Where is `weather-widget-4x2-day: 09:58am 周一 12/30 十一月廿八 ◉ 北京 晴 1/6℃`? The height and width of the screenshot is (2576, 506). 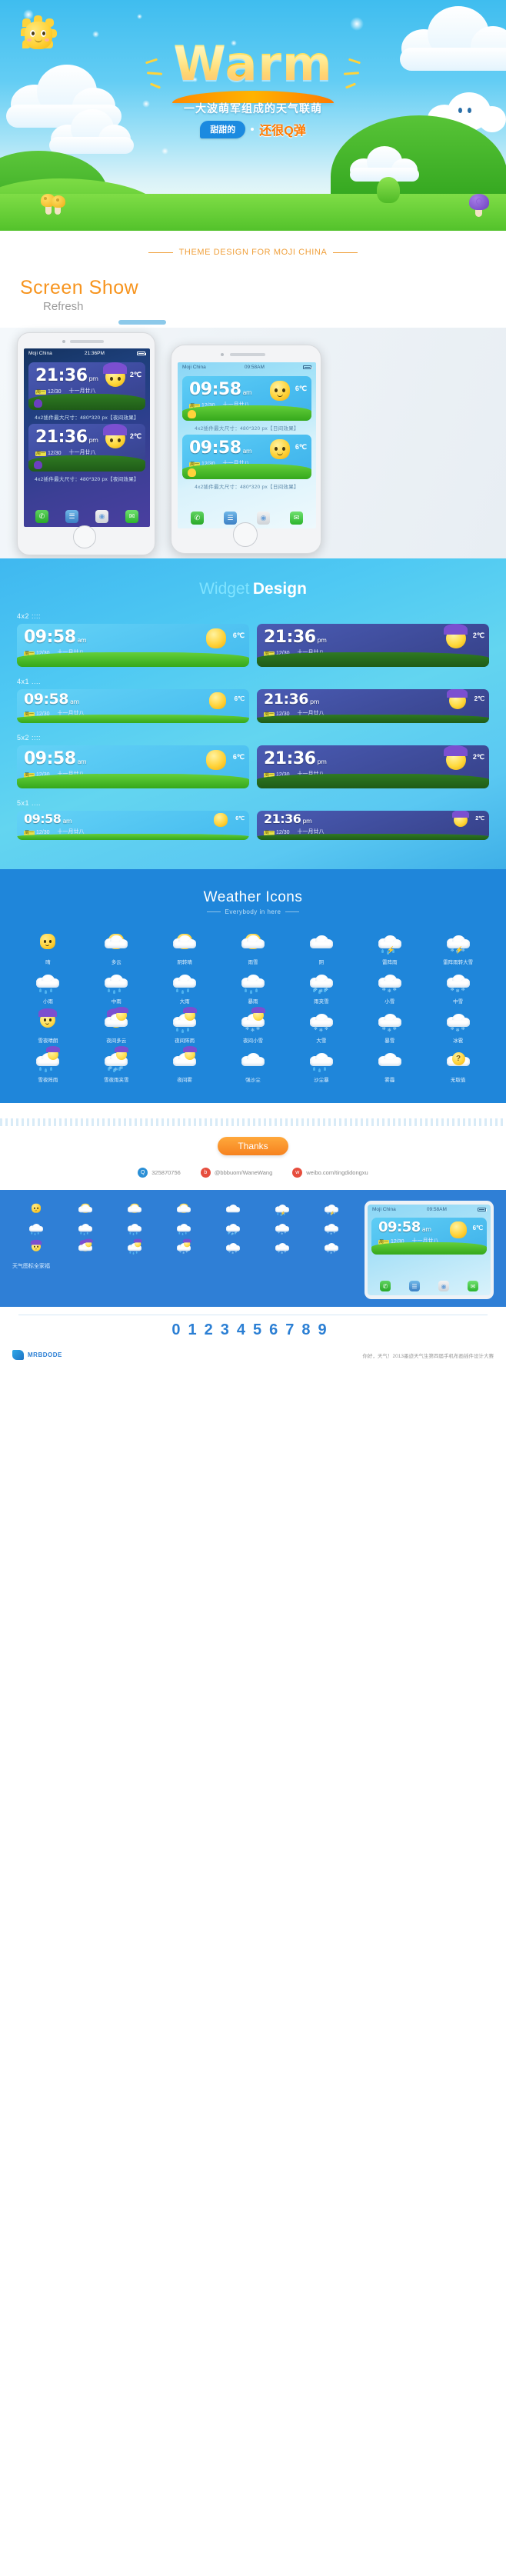 weather-widget-4x2-day: 09:58am 周一 12/30 十一月廿八 ◉ 北京 晴 1/6℃ is located at coordinates (247, 398).